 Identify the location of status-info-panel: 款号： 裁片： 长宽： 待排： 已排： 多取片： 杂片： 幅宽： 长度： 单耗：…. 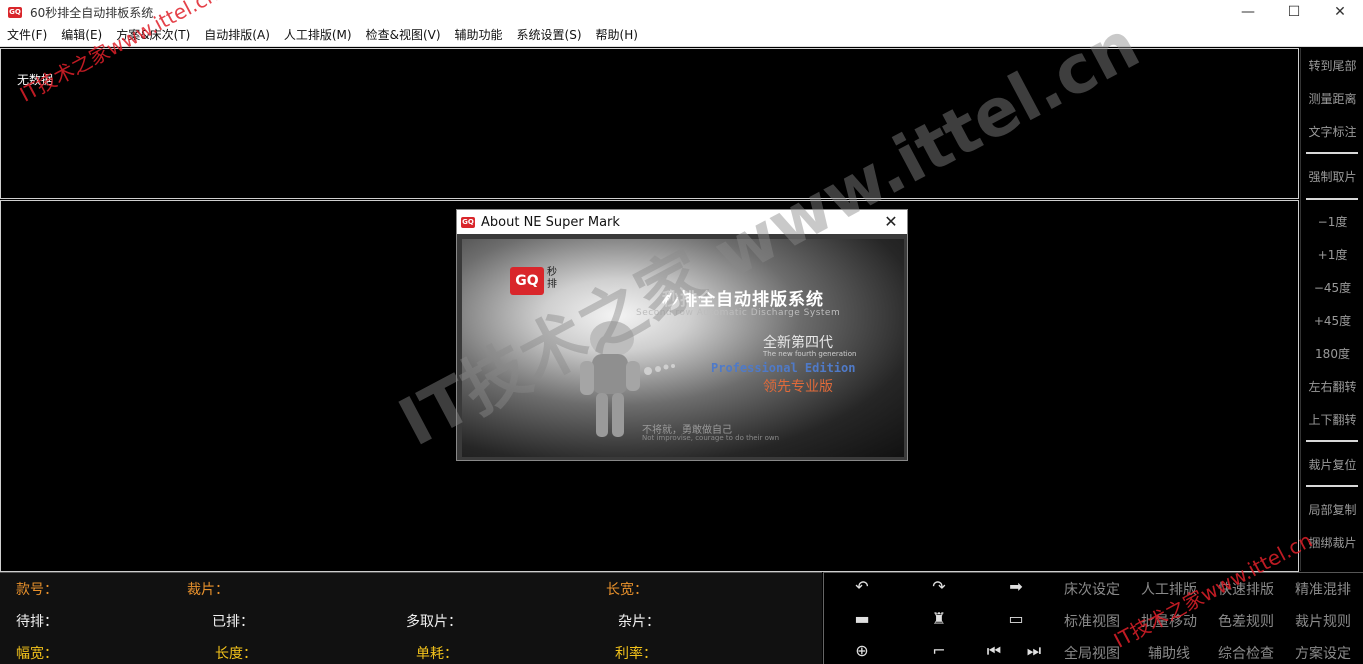
(411, 618).